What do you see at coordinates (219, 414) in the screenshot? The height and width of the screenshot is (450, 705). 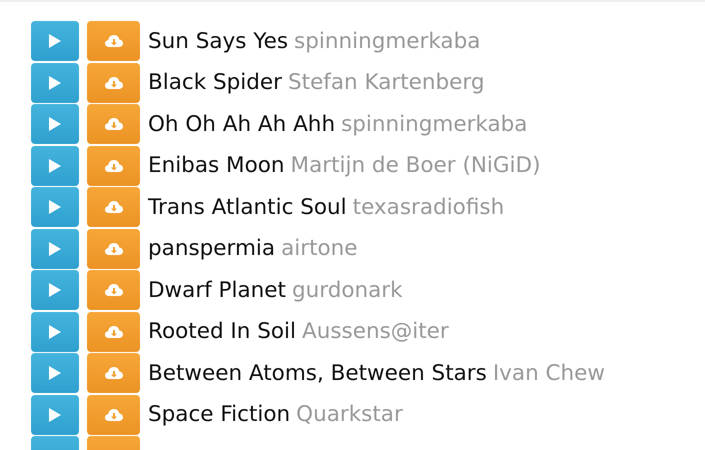 I see `track-title: Space Fiction` at bounding box center [219, 414].